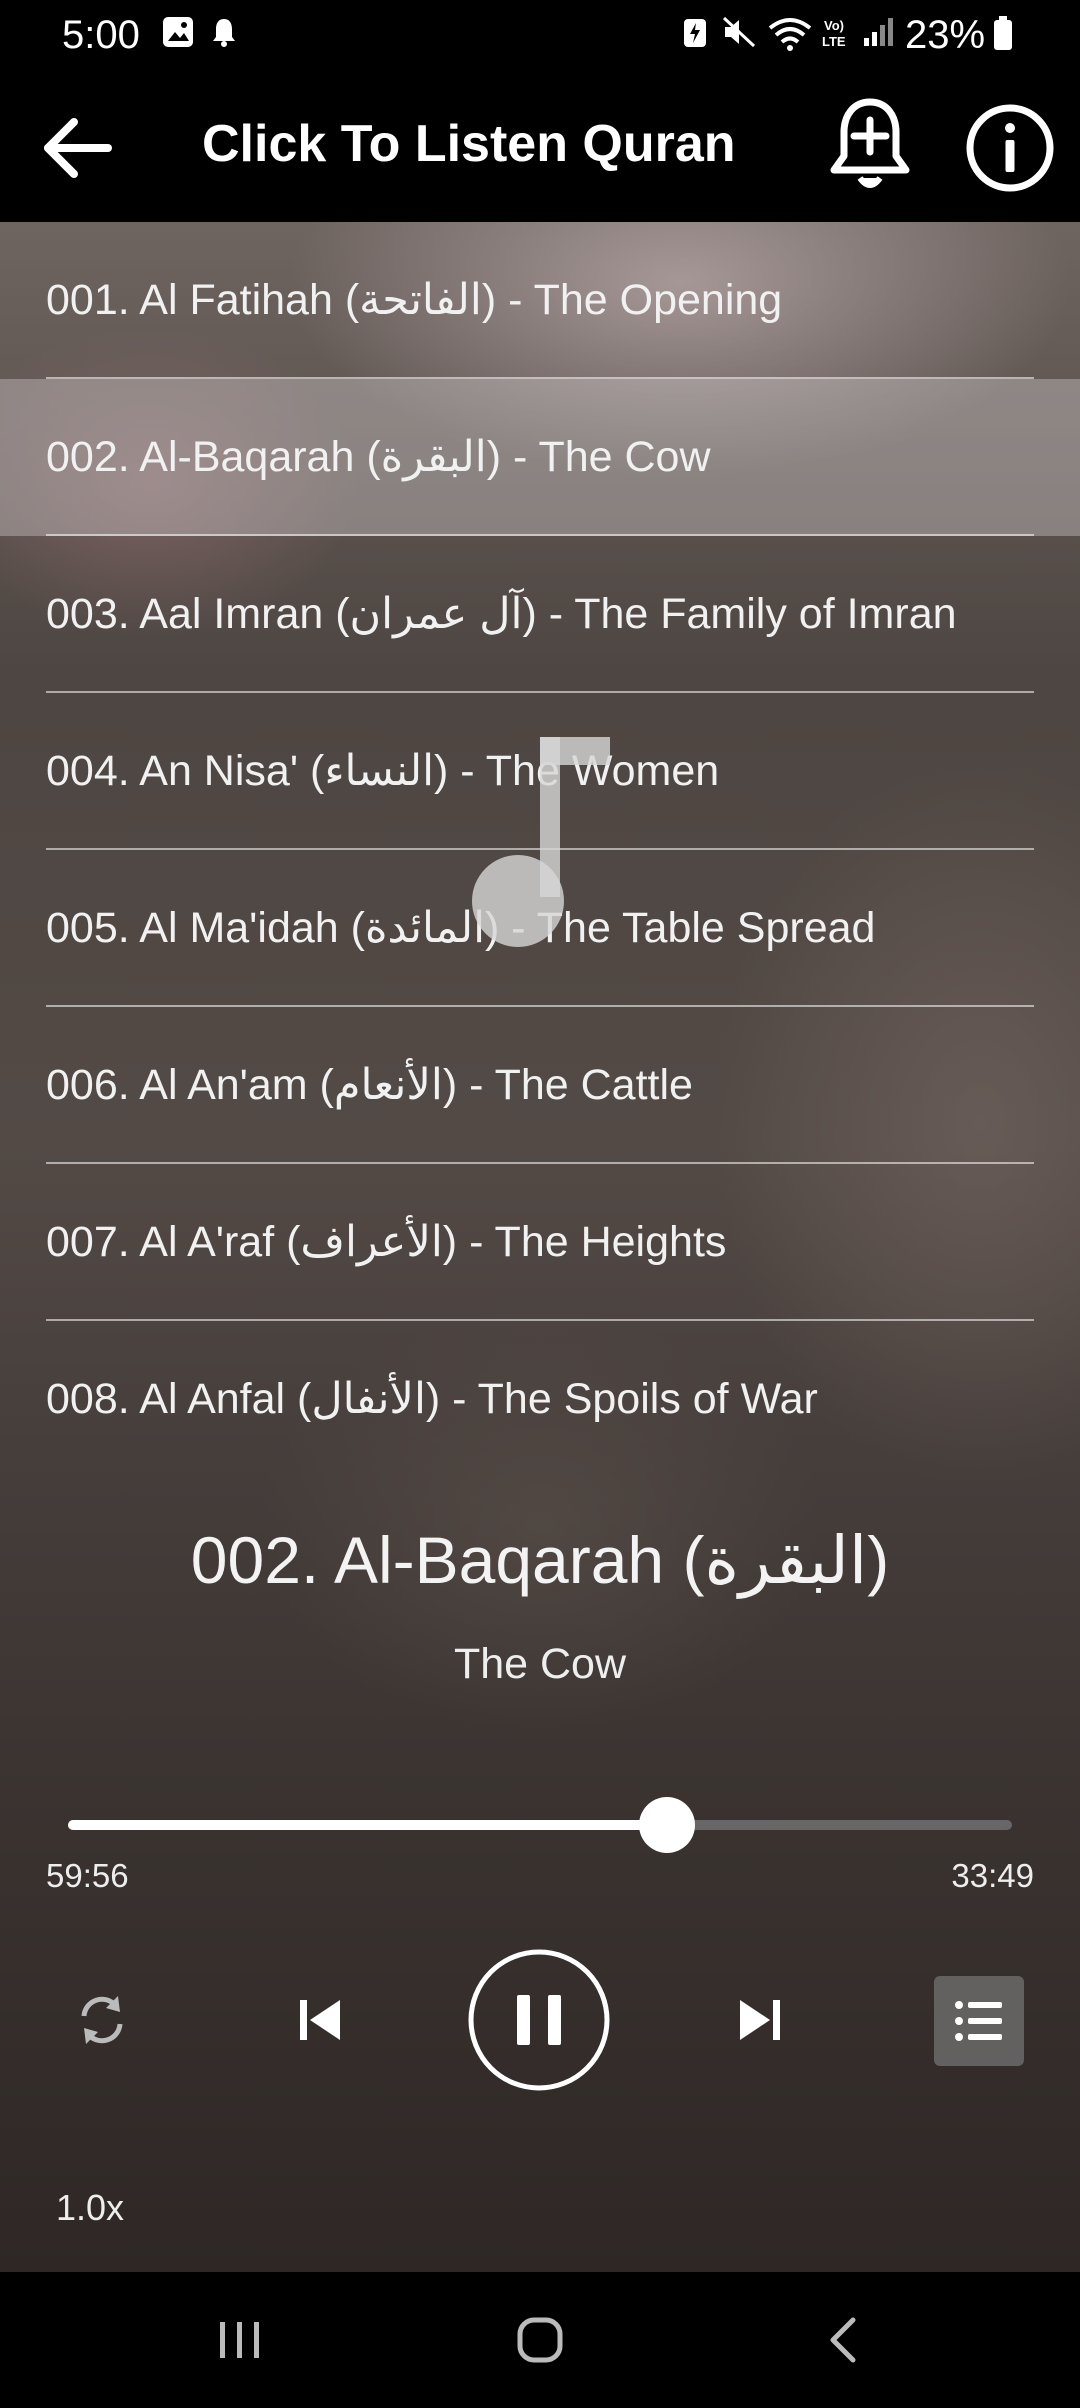 This screenshot has height=2408, width=1080. I want to click on skip-next-icon, so click(760, 2020).